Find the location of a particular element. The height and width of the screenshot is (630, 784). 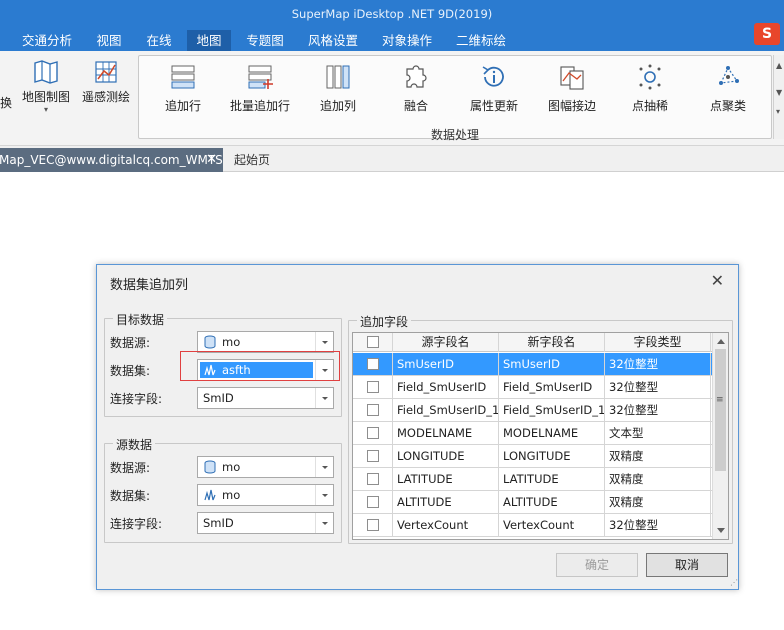

source-dataset-select: mo is located at coordinates (265, 495).